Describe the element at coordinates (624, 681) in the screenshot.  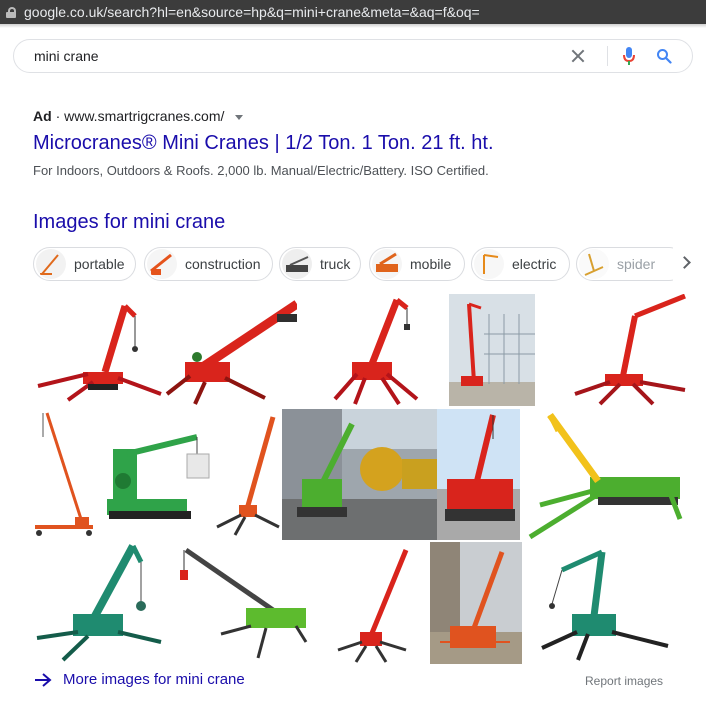
I see `report-images-link: Report images` at that location.